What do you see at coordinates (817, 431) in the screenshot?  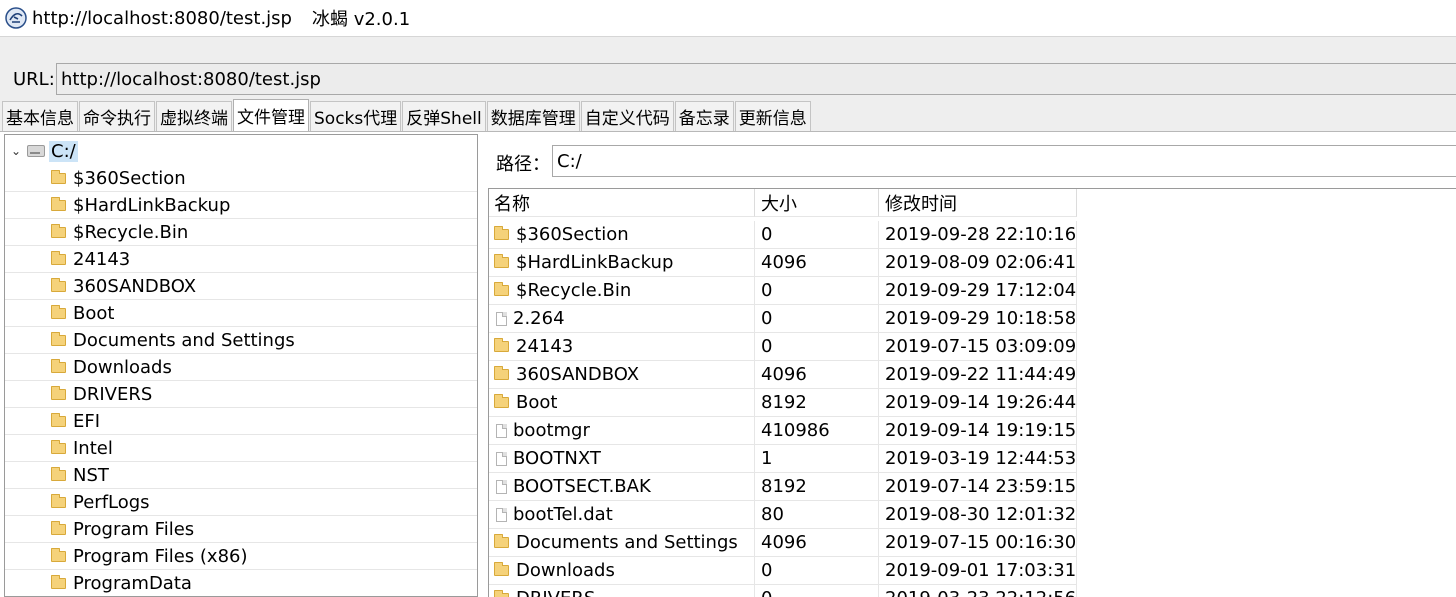 I see `file-size: 410986` at bounding box center [817, 431].